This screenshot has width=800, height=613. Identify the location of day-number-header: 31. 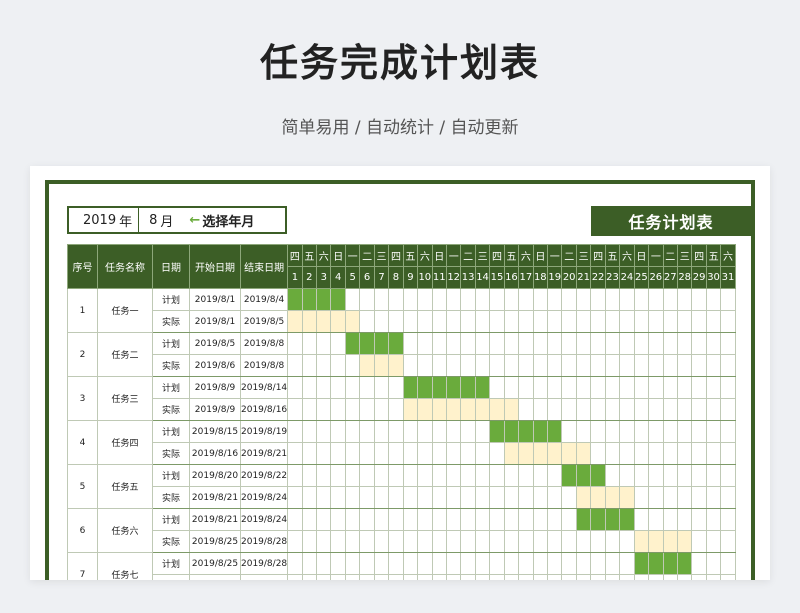
(728, 277).